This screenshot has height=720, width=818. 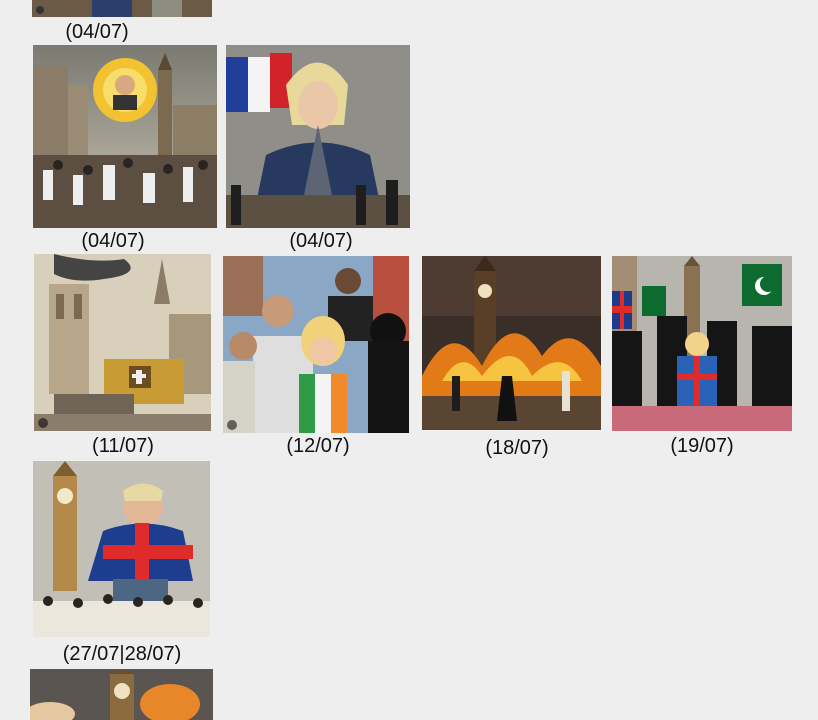 I want to click on image-date-label: (19/07), so click(x=702, y=446).